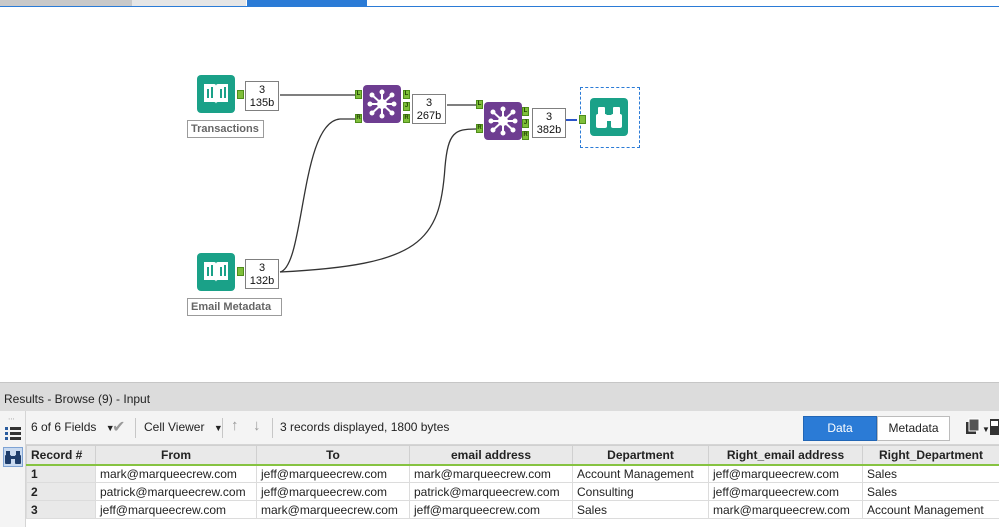 The width and height of the screenshot is (999, 527). What do you see at coordinates (378, 200) in the screenshot?
I see `wire-email-to-join2-right` at bounding box center [378, 200].